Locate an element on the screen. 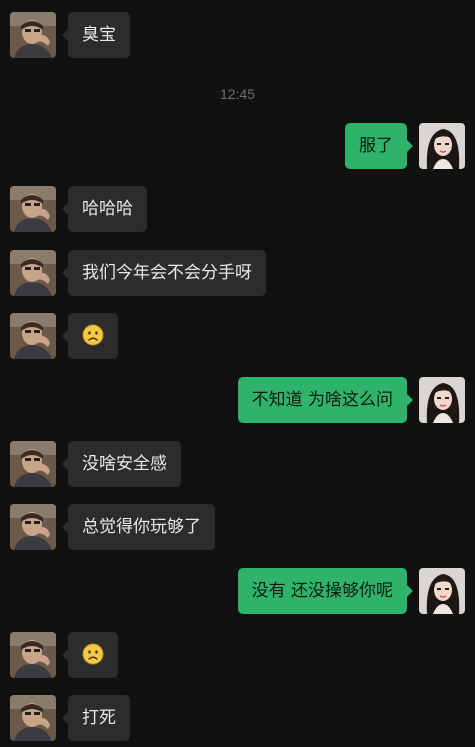  message-row: 我们今年会不会分手呀 is located at coordinates (237, 273).